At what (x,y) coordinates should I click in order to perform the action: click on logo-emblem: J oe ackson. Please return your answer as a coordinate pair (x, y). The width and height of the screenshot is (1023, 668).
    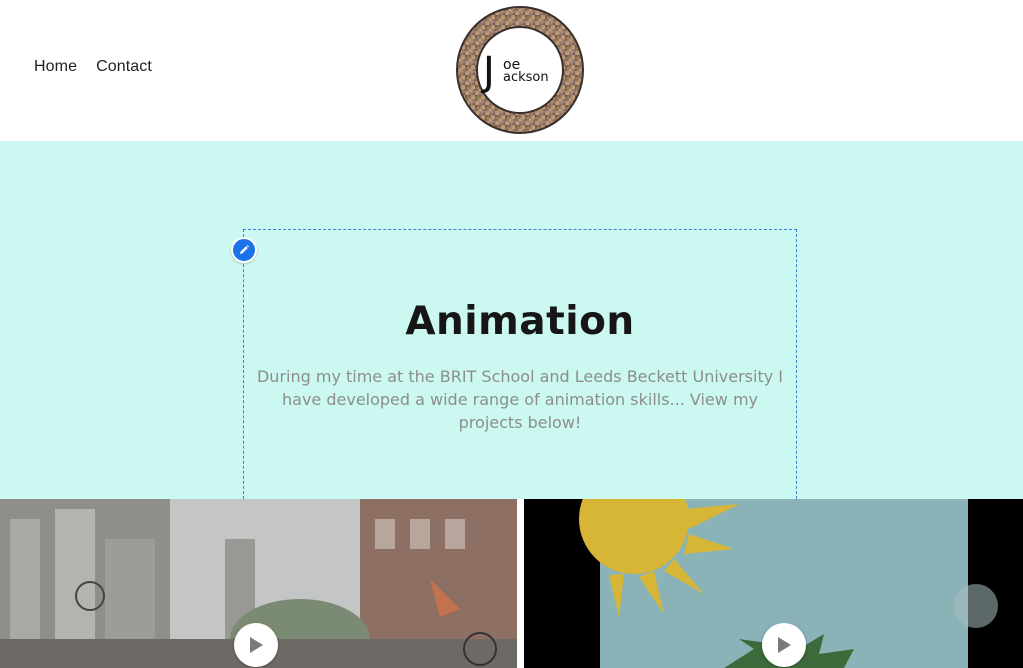
    Looking at the image, I should click on (520, 70).